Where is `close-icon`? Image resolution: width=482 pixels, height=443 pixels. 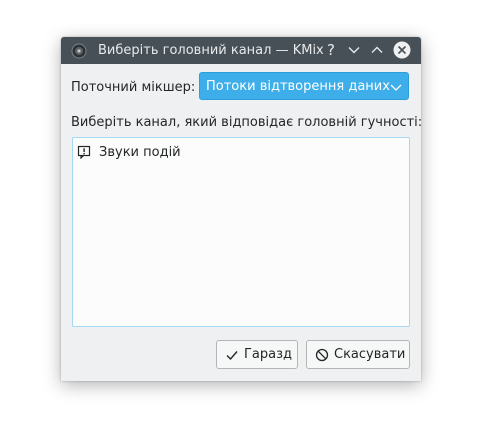
close-icon is located at coordinates (402, 50).